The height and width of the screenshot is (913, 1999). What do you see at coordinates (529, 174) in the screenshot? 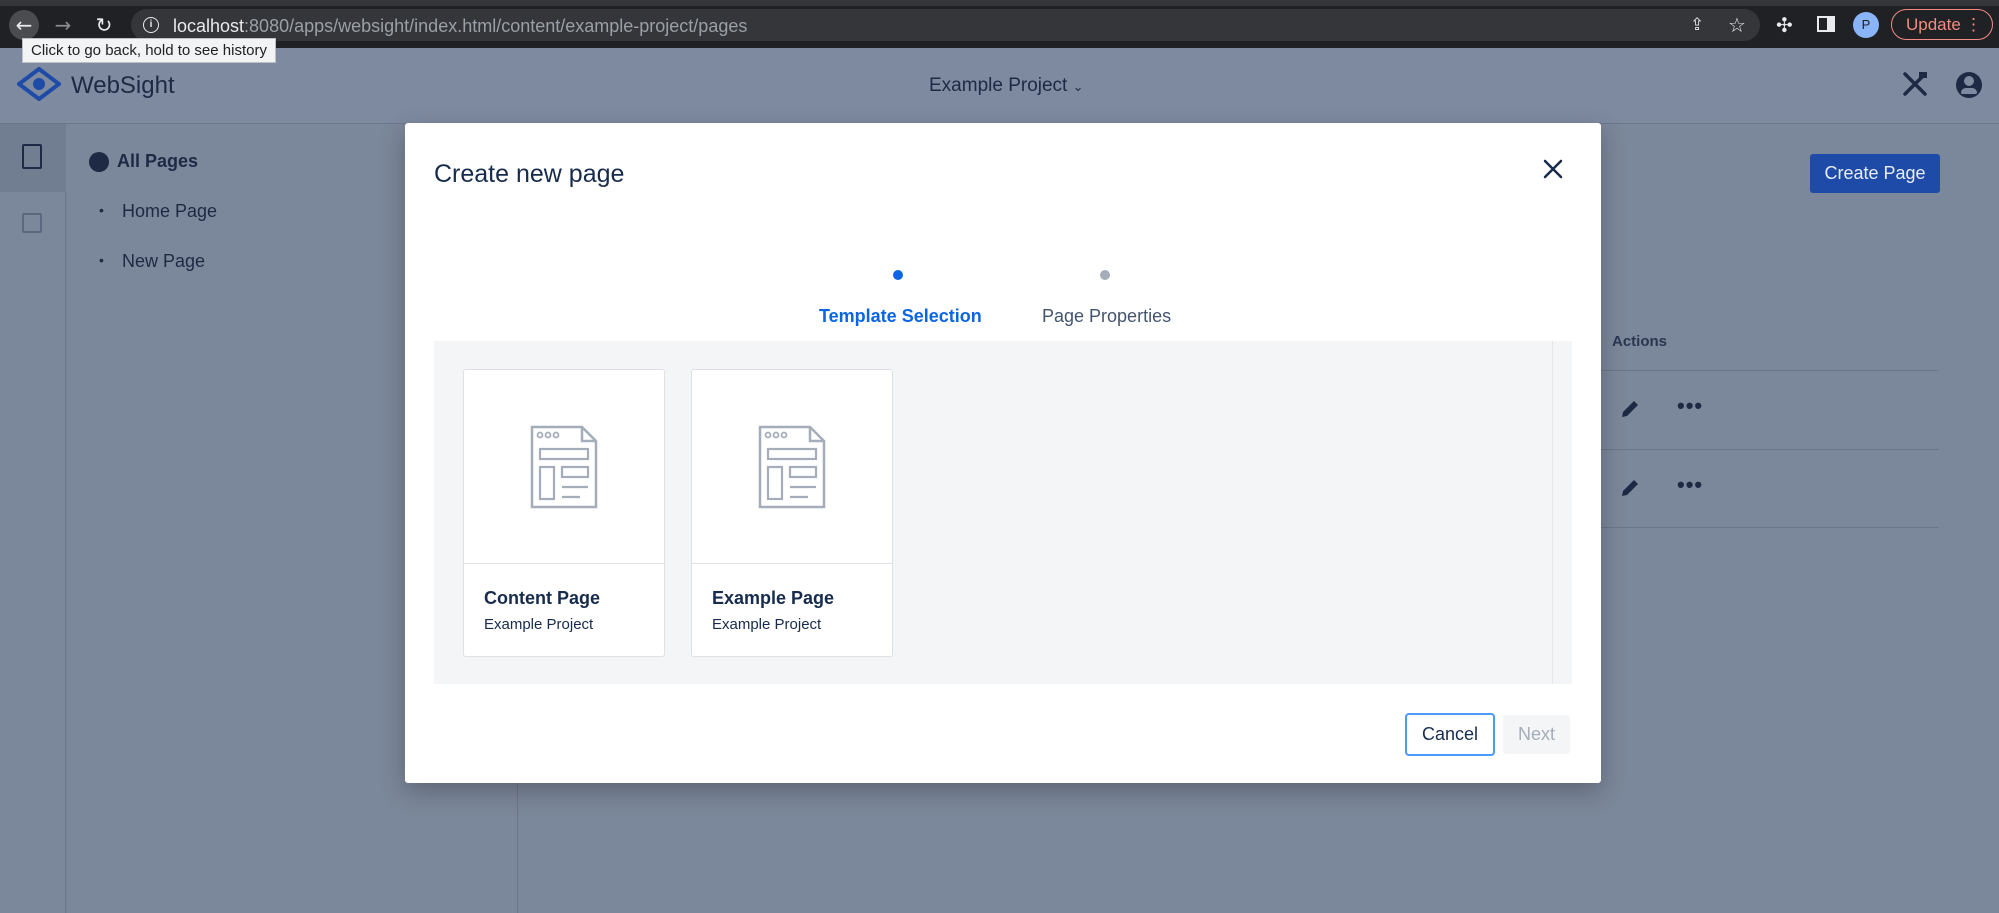
I see `modal-title: Create new page` at bounding box center [529, 174].